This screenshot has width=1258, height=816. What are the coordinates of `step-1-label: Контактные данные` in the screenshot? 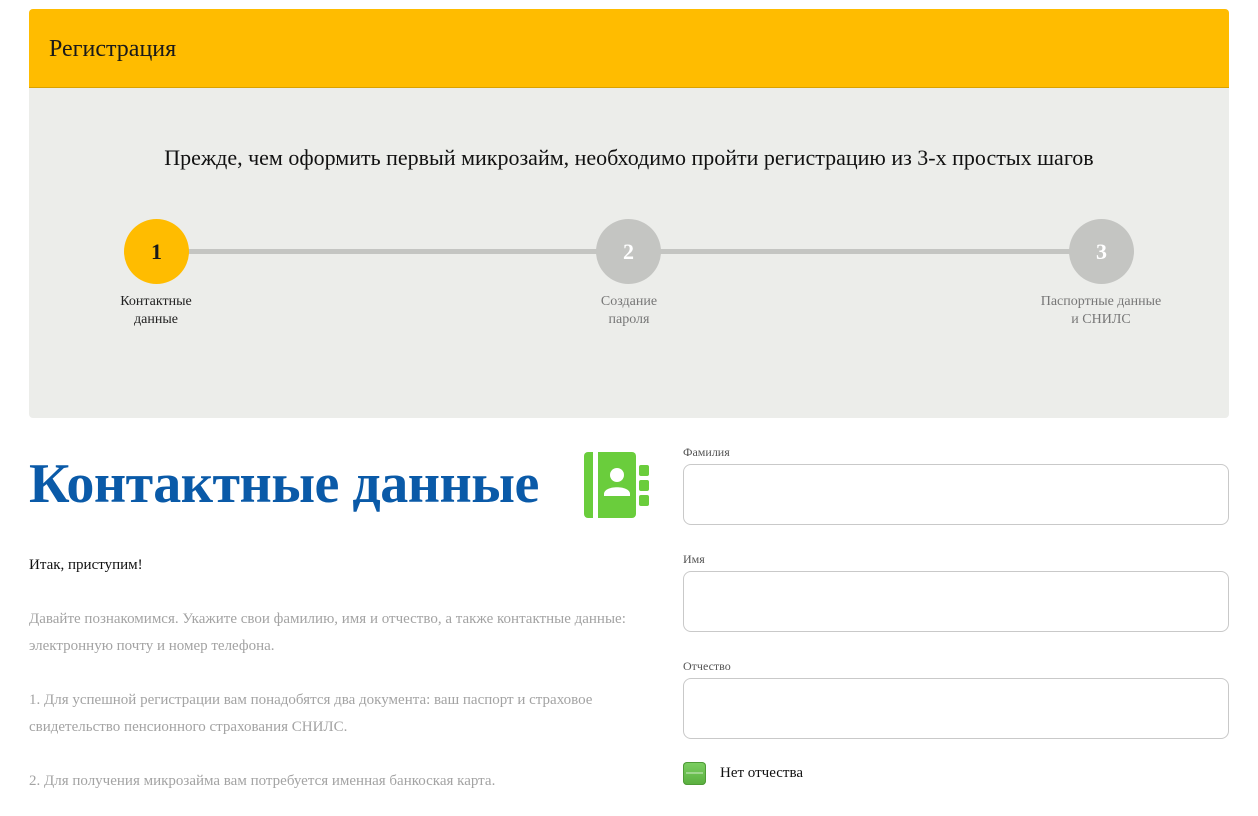 It's located at (156, 311).